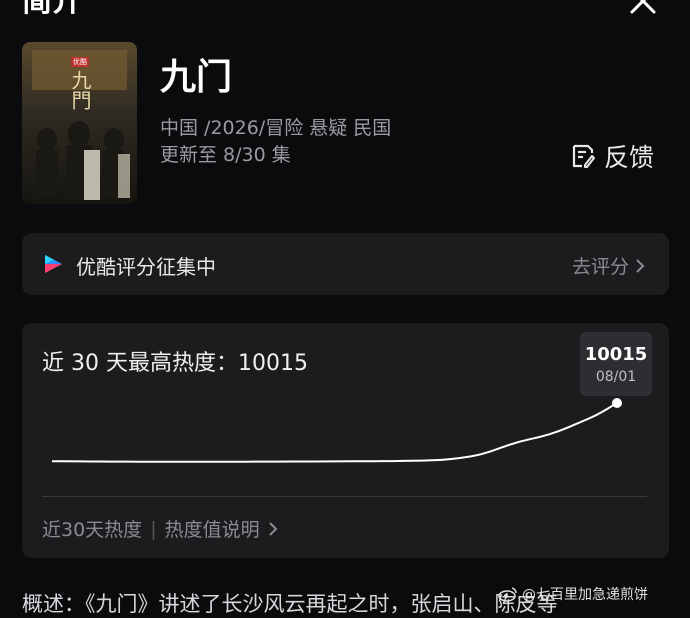 This screenshot has height=618, width=690. I want to click on close-button, so click(643, 8).